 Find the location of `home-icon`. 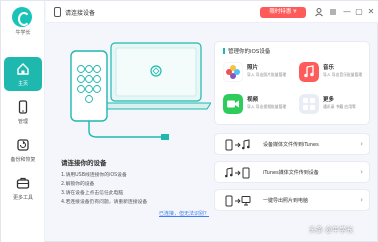

home-icon is located at coordinates (23, 69).